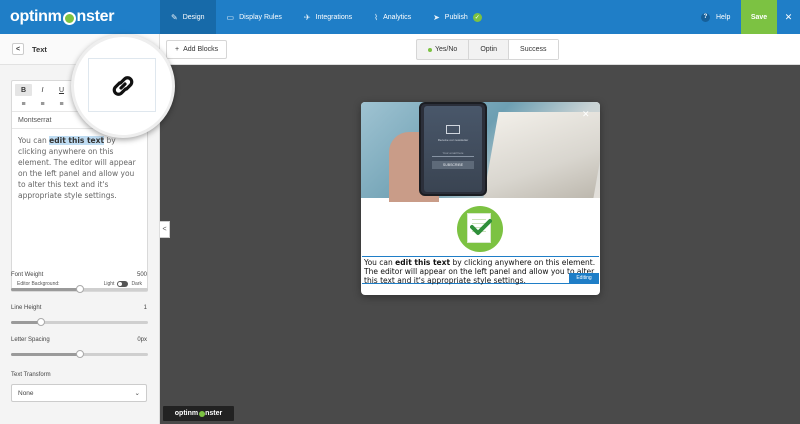 The width and height of the screenshot is (800, 424). Describe the element at coordinates (586, 114) in the screenshot. I see `popup-close-icon: ✕` at that location.